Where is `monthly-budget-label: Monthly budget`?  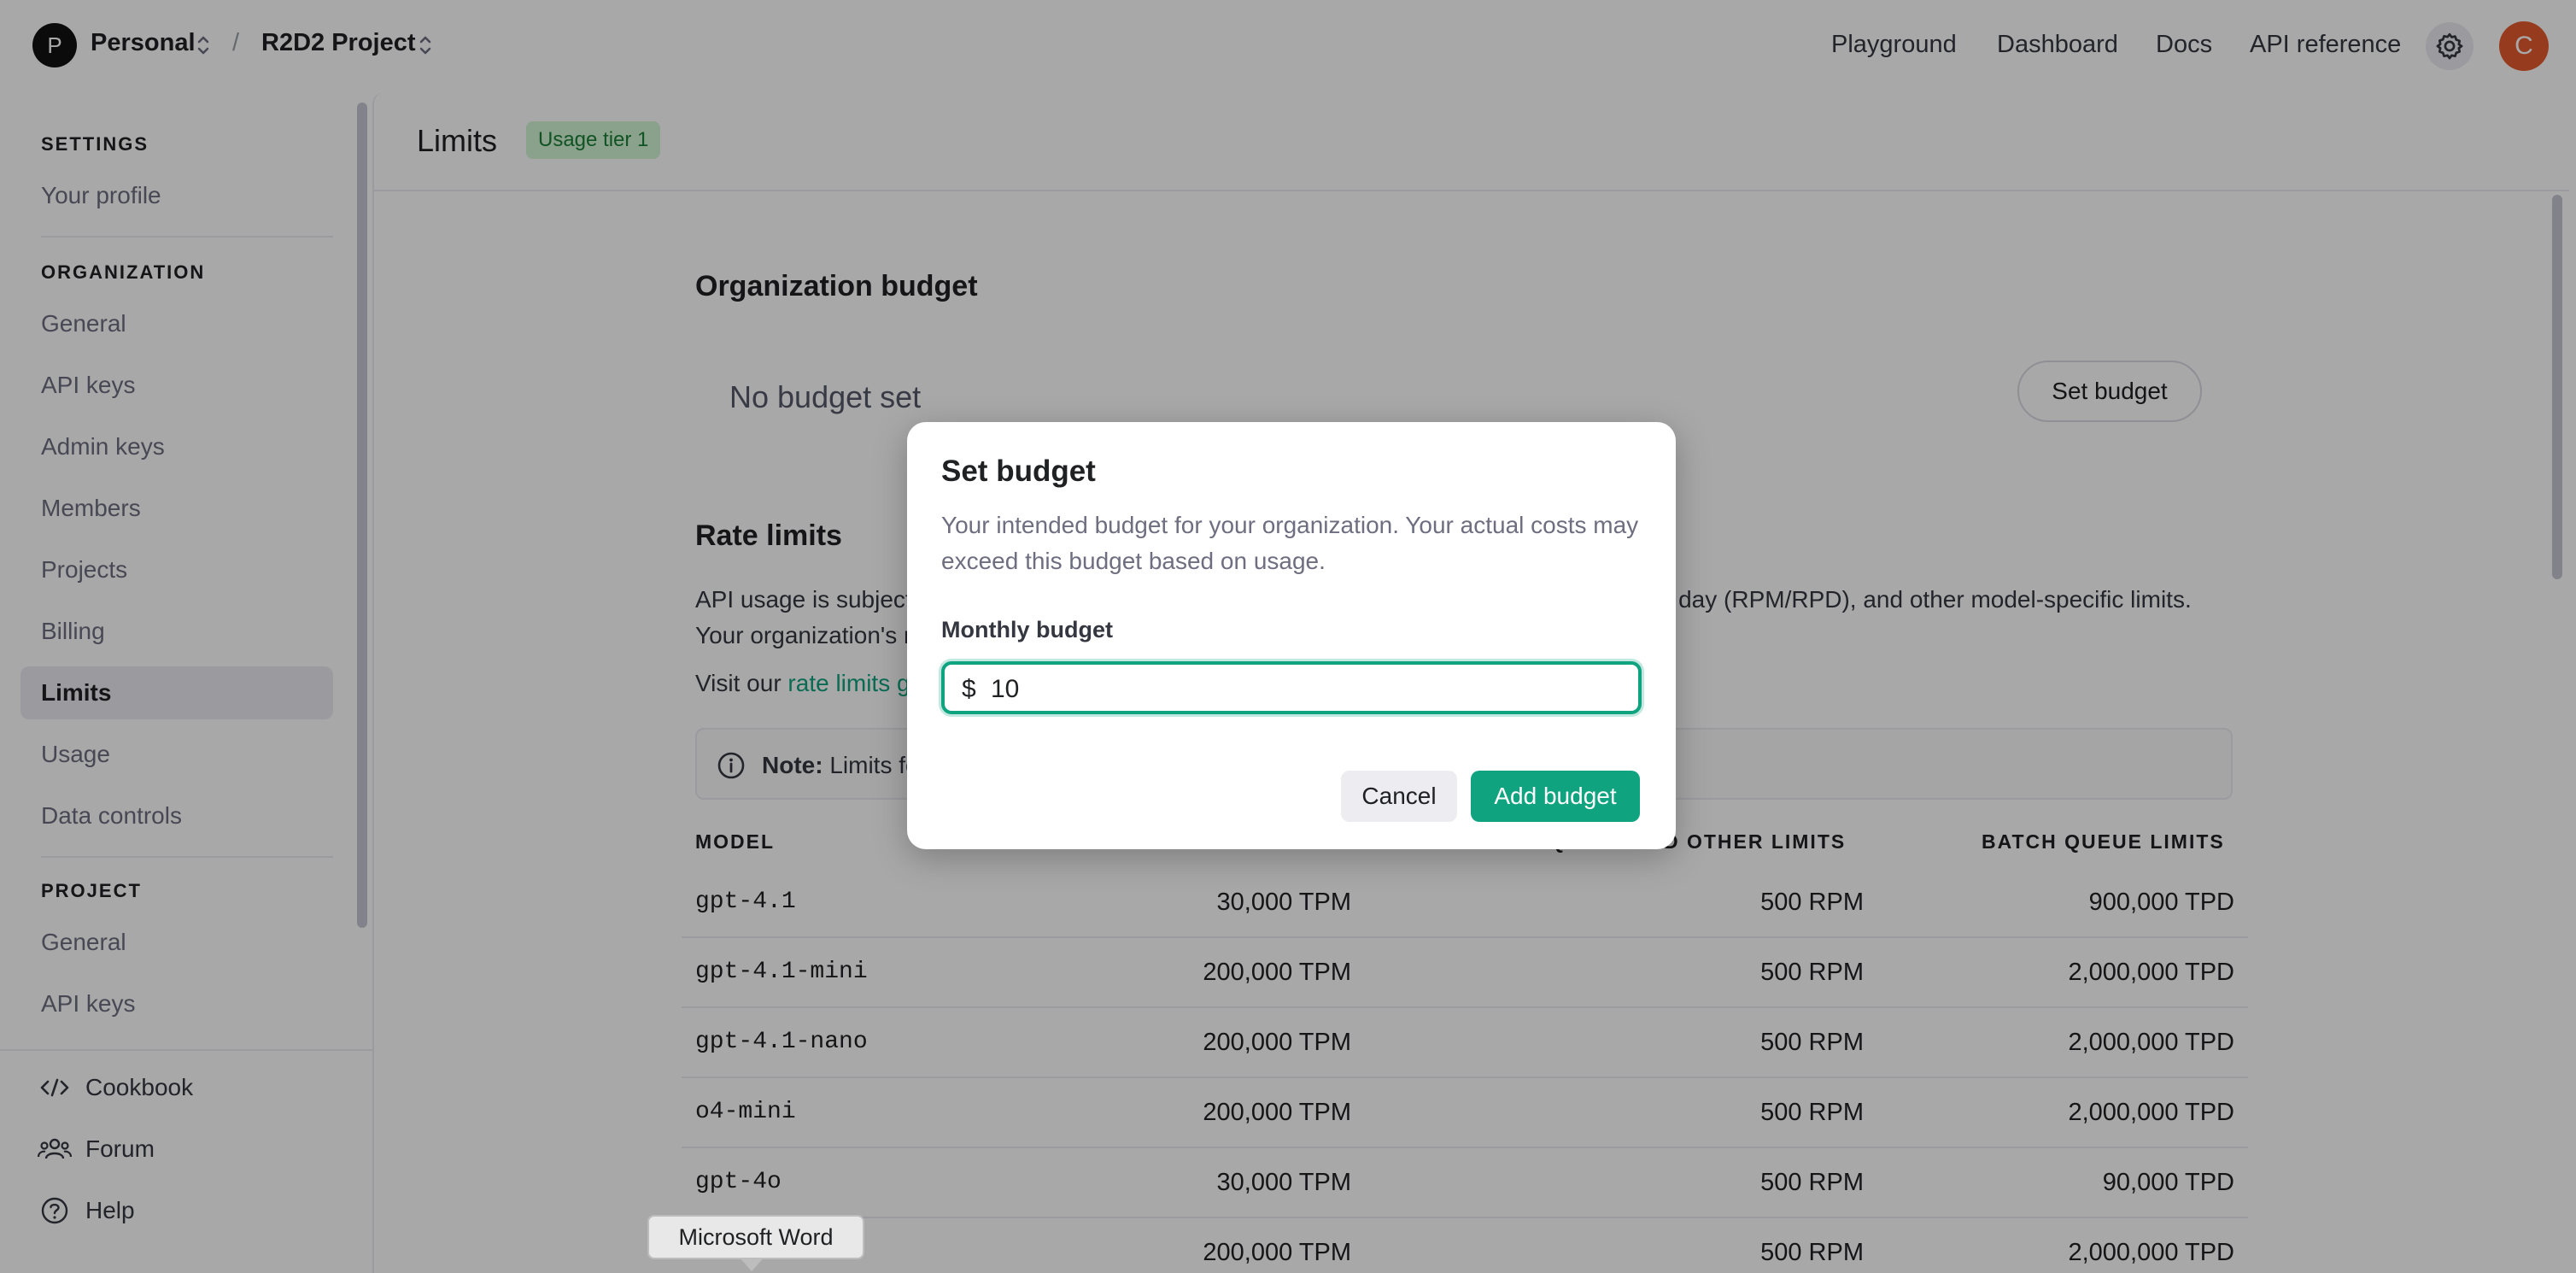
monthly-budget-label: Monthly budget is located at coordinates (1027, 629).